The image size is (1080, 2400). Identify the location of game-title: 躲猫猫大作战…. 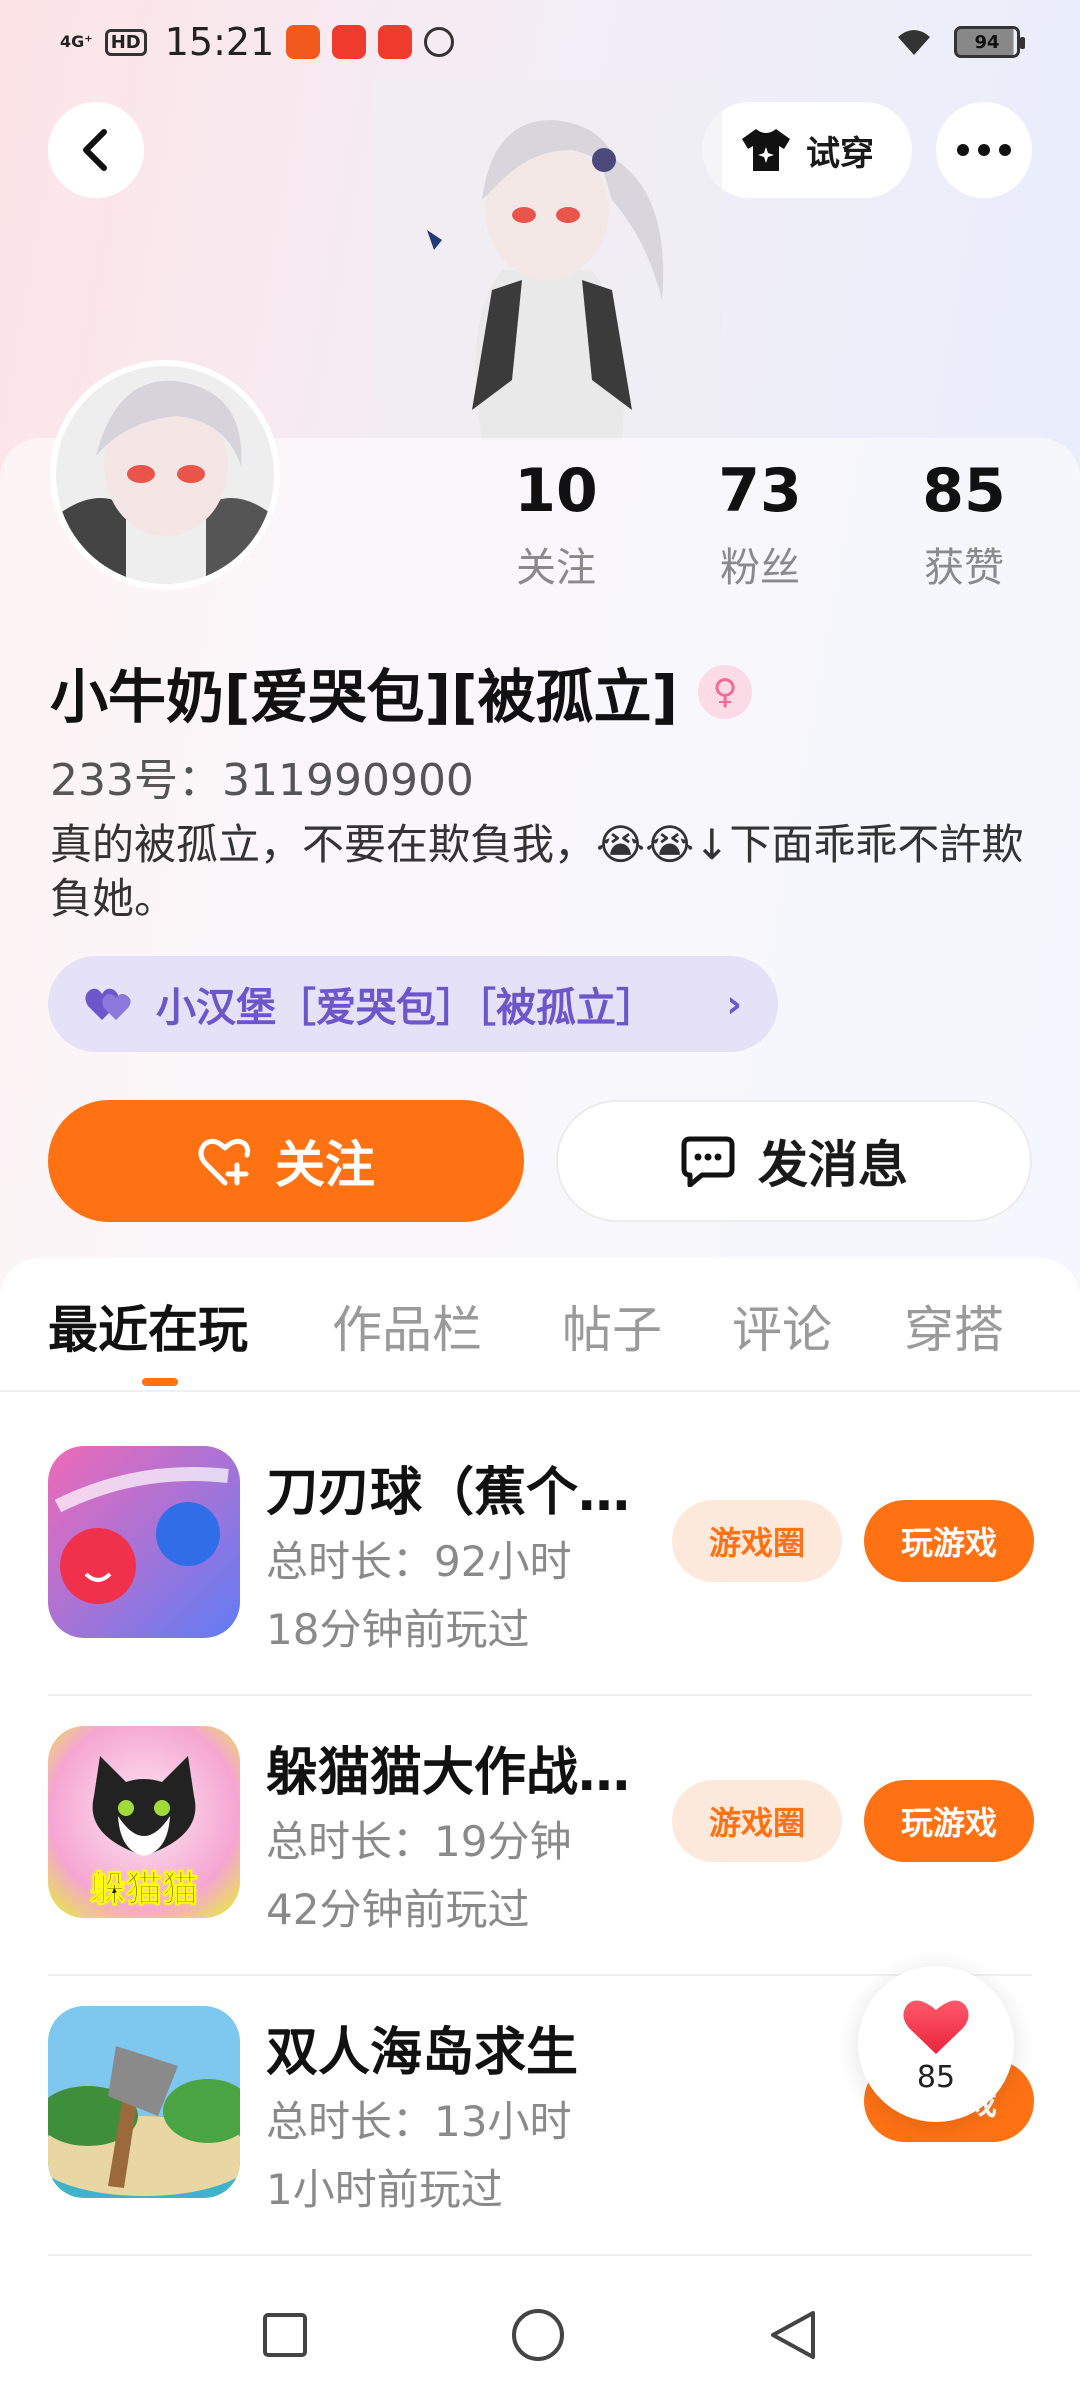
(448, 1773).